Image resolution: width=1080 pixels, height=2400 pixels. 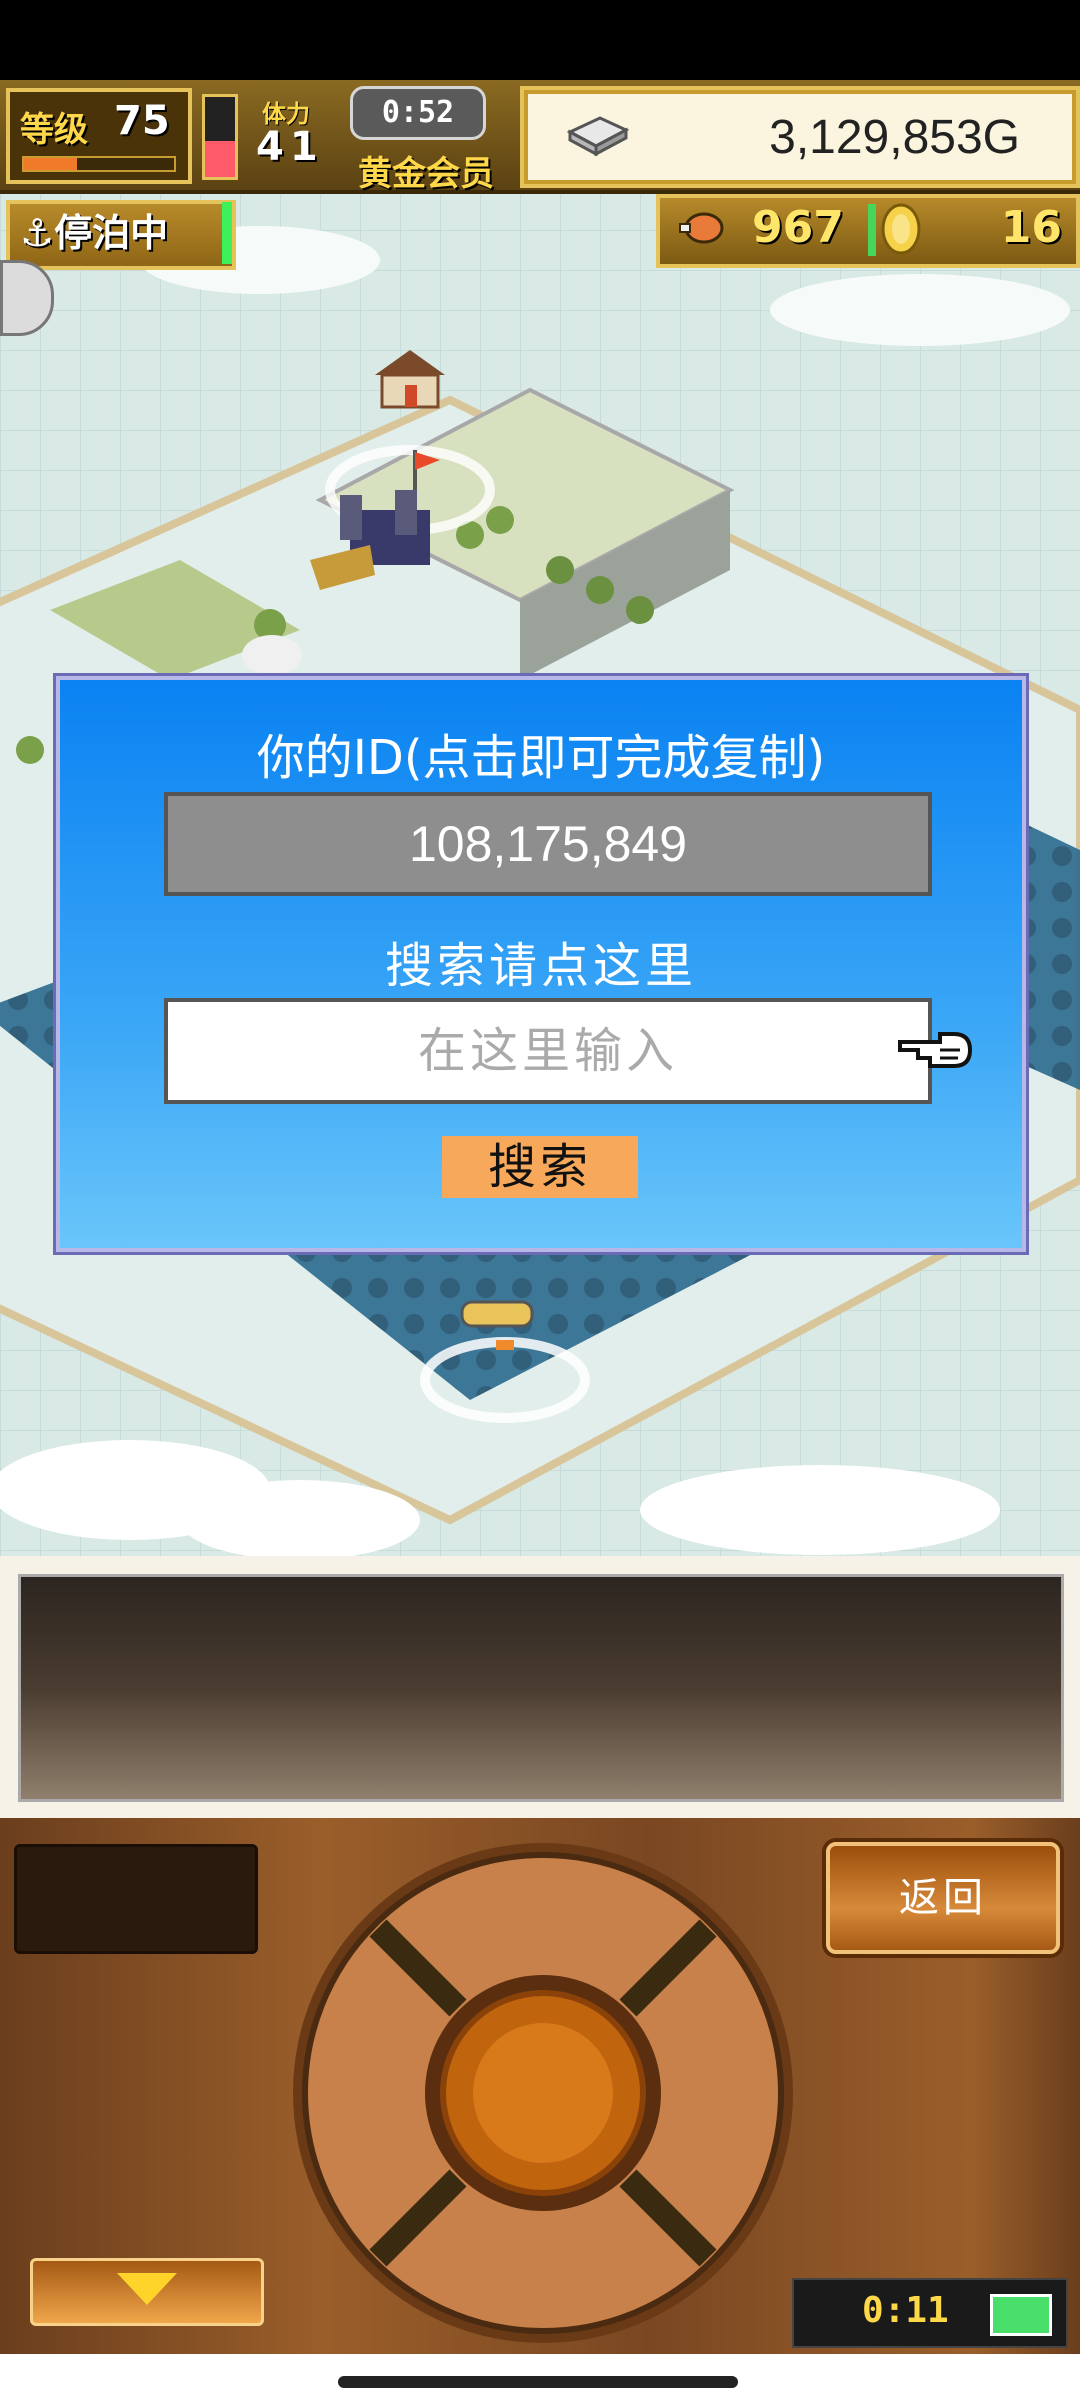 I want to click on anchor-icon: ⚓, so click(x=37, y=233).